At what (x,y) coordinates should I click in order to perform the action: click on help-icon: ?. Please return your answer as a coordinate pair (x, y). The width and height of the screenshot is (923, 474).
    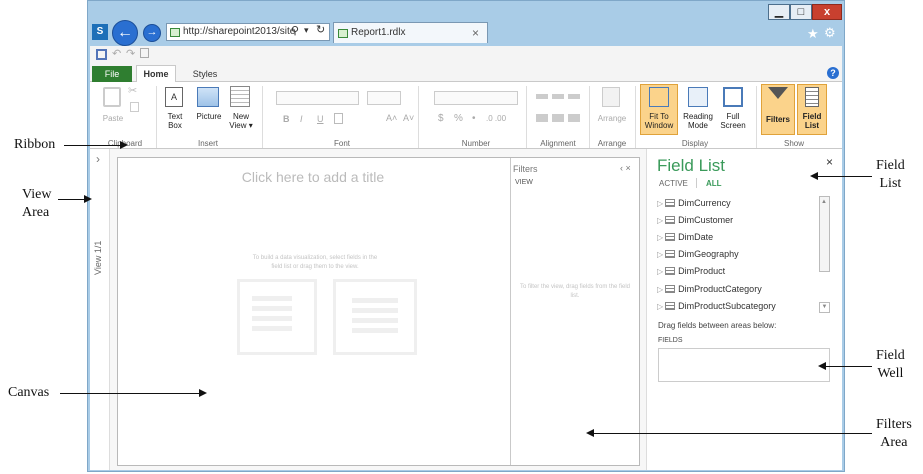
    Looking at the image, I should click on (833, 73).